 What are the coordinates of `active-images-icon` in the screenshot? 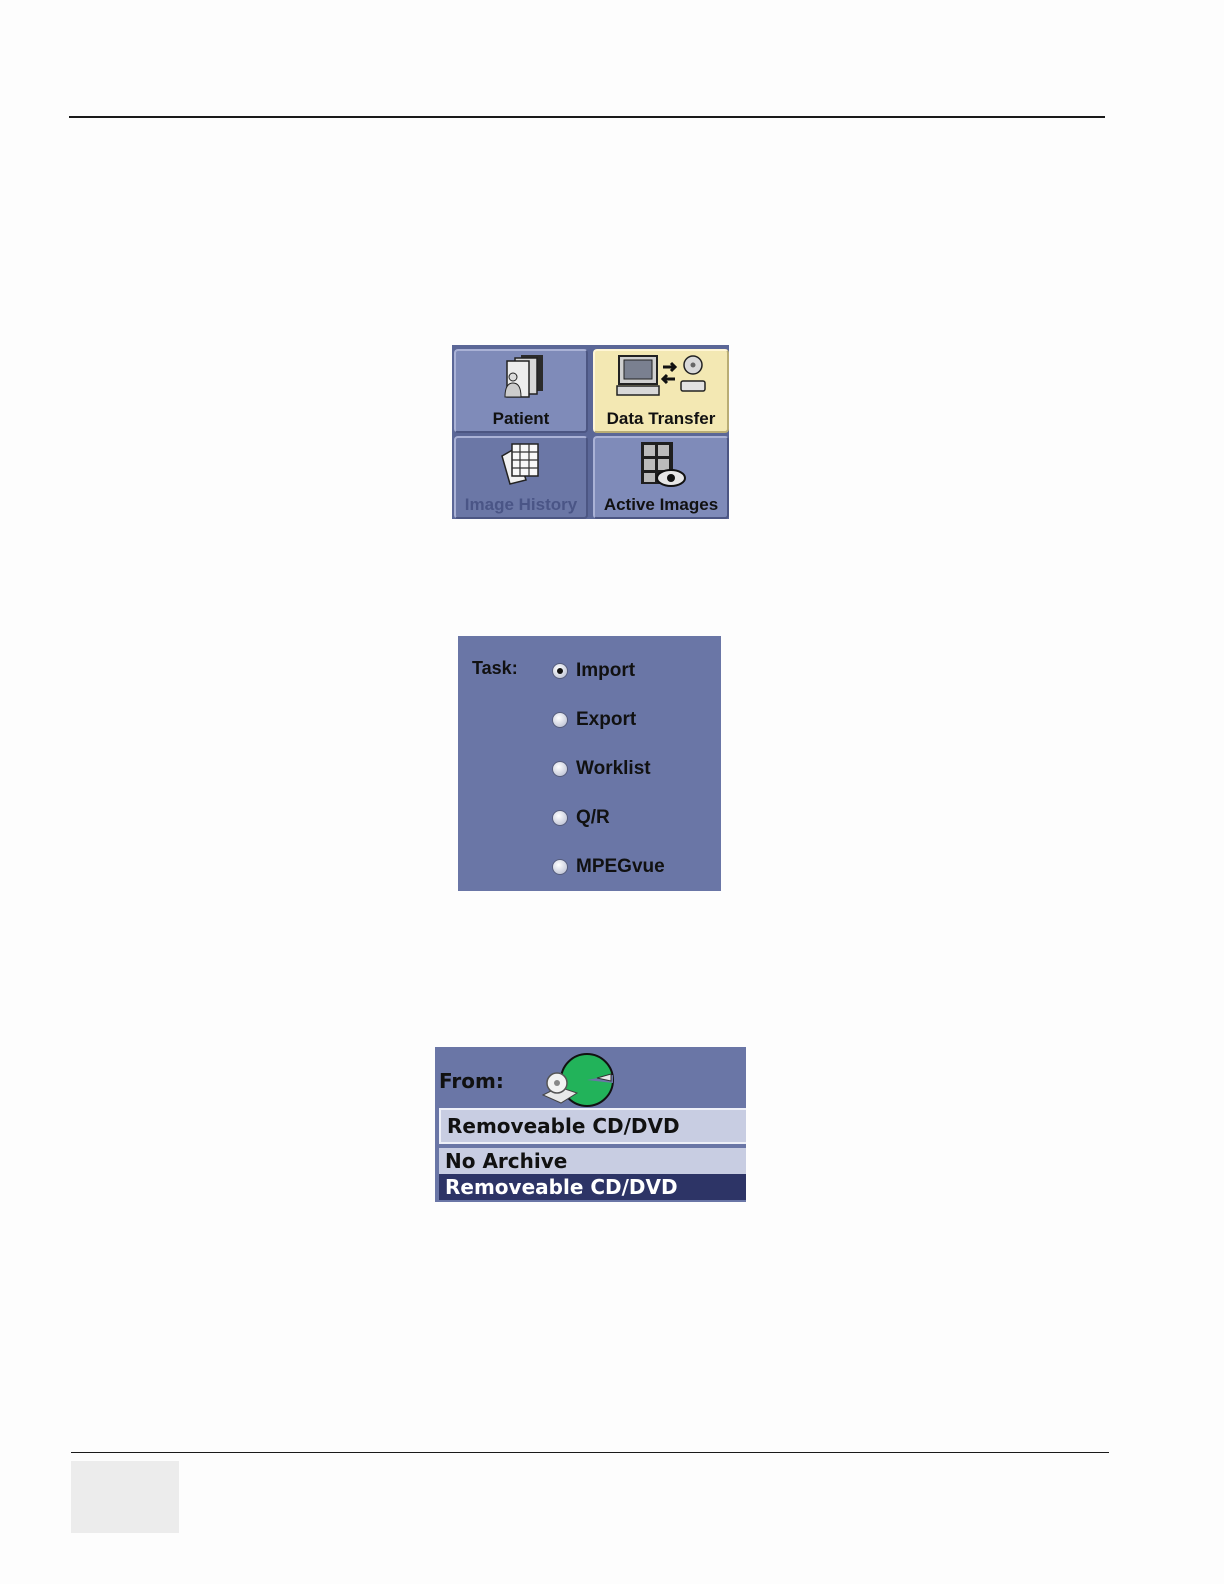 It's located at (663, 464).